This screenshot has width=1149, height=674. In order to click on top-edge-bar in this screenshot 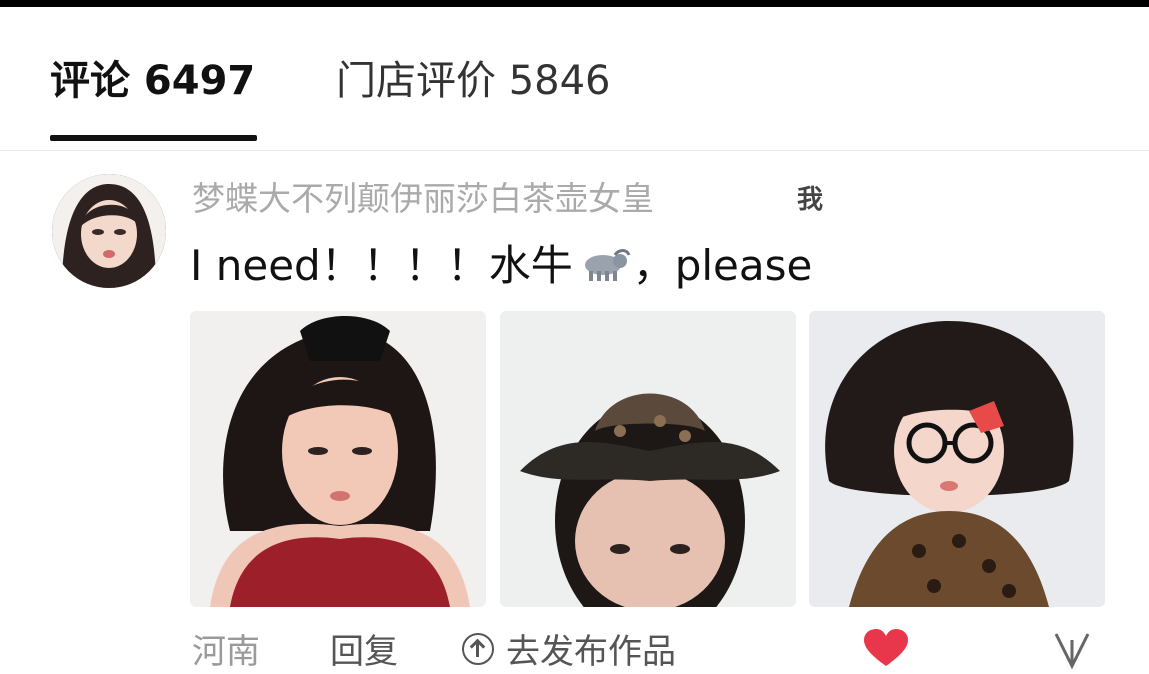, I will do `click(574, 3)`.